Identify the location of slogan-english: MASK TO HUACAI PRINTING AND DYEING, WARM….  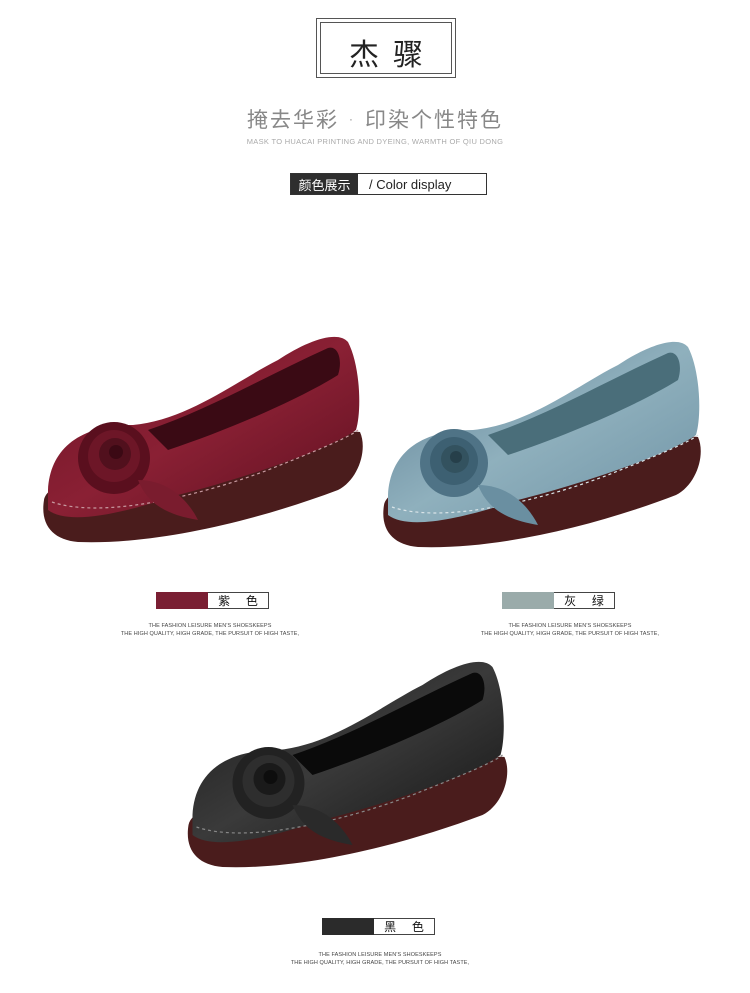
(375, 141).